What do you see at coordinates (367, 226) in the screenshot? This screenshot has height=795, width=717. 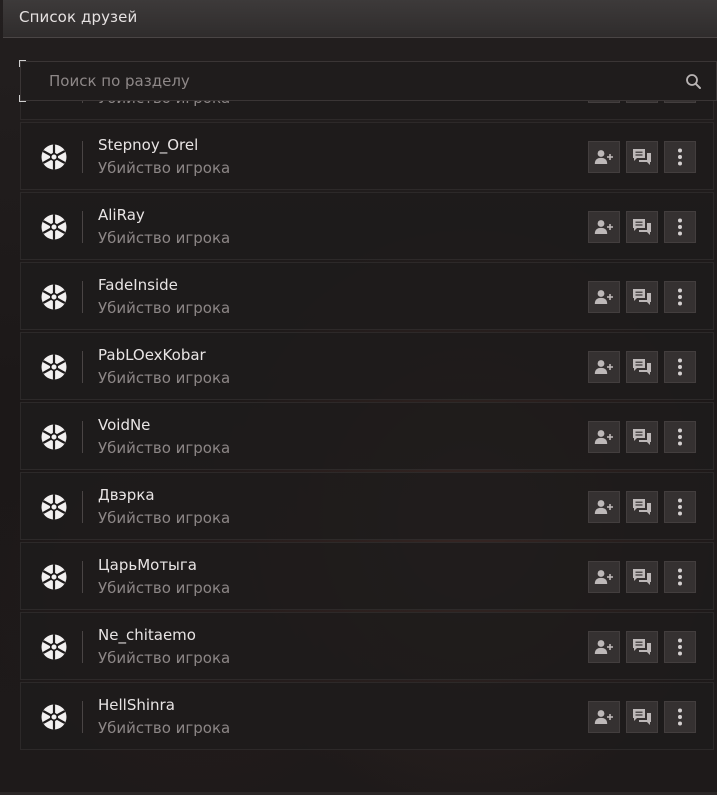 I see `friend-row: AliRay Убийство игрока` at bounding box center [367, 226].